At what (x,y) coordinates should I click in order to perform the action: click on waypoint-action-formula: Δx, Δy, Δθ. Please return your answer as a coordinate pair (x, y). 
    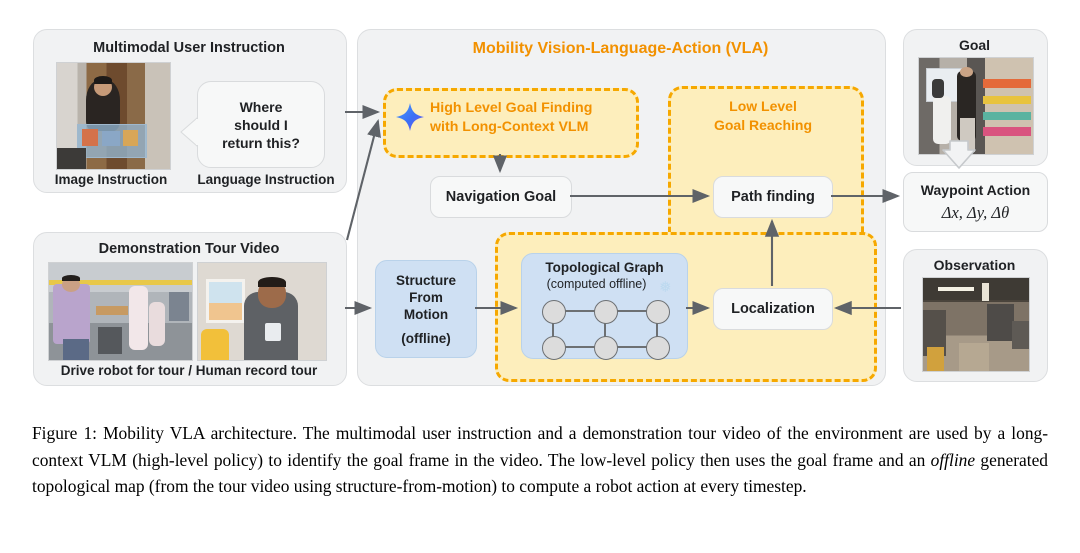
    Looking at the image, I should click on (975, 212).